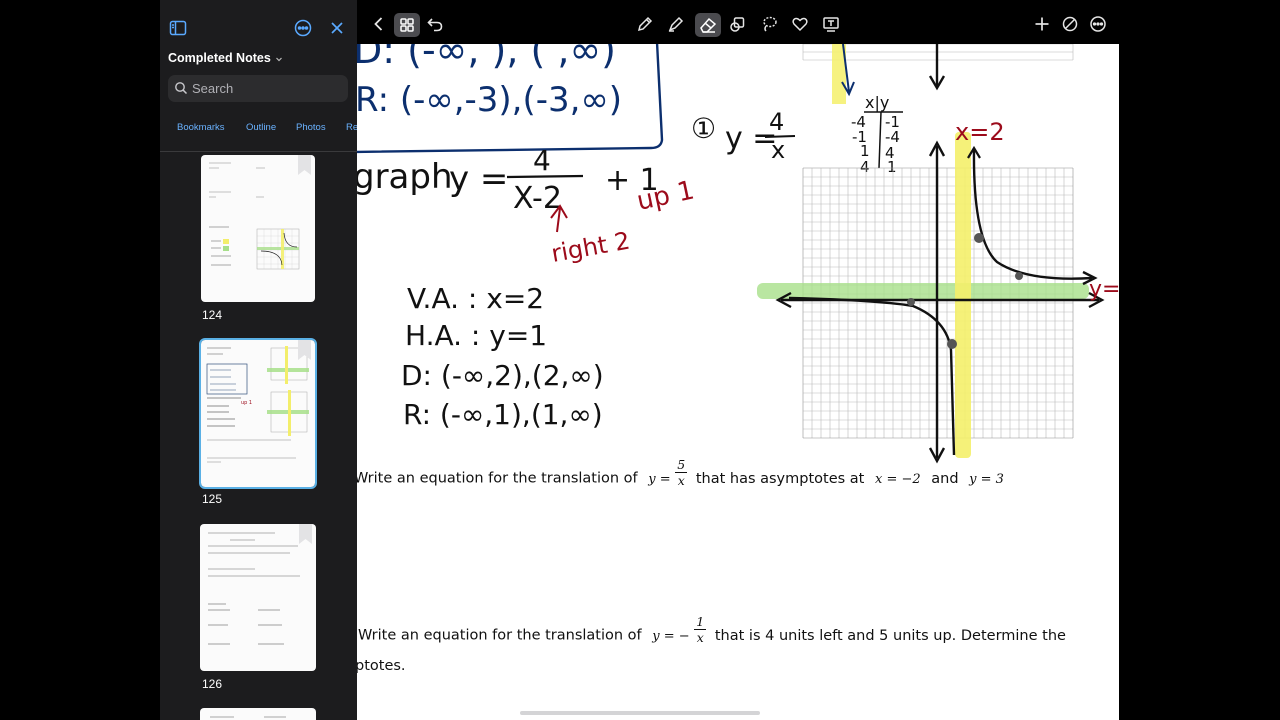 The width and height of the screenshot is (1280, 720). I want to click on svg-text: R: (-∞,1),(1,∞), so click(503, 414).